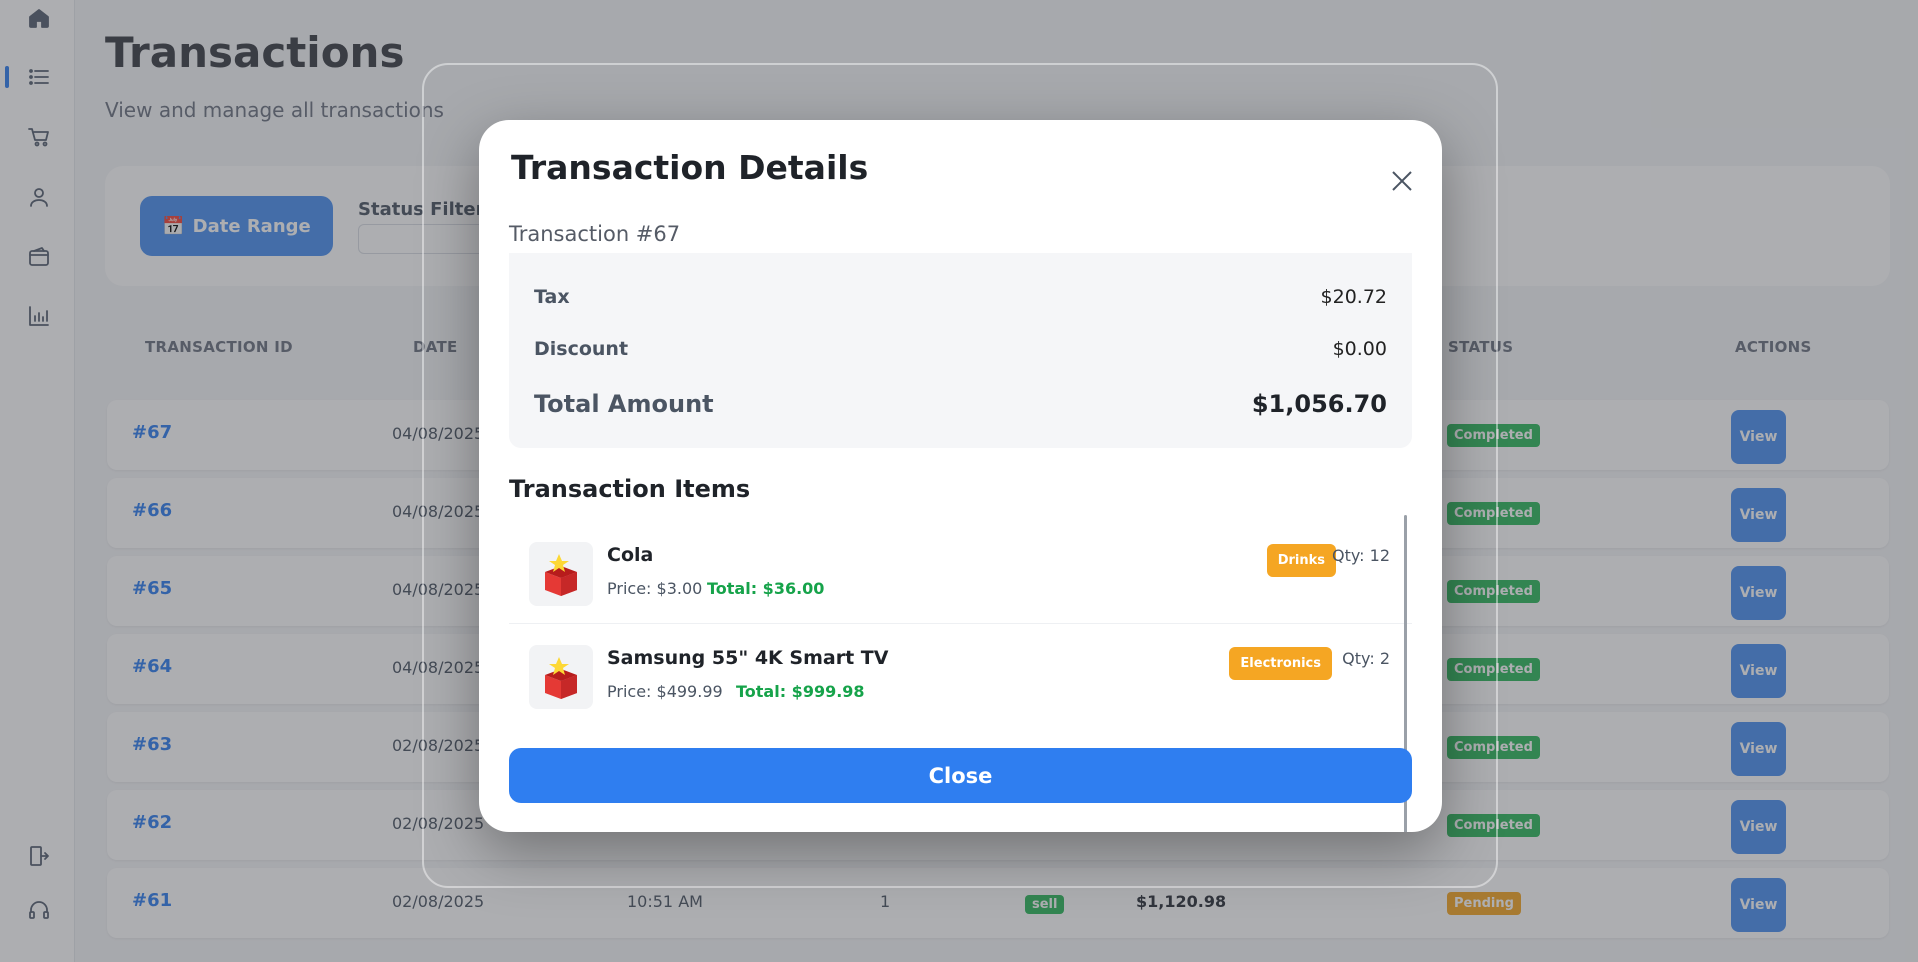 The height and width of the screenshot is (962, 1918). Describe the element at coordinates (960, 775) in the screenshot. I see `close-button: Close` at that location.